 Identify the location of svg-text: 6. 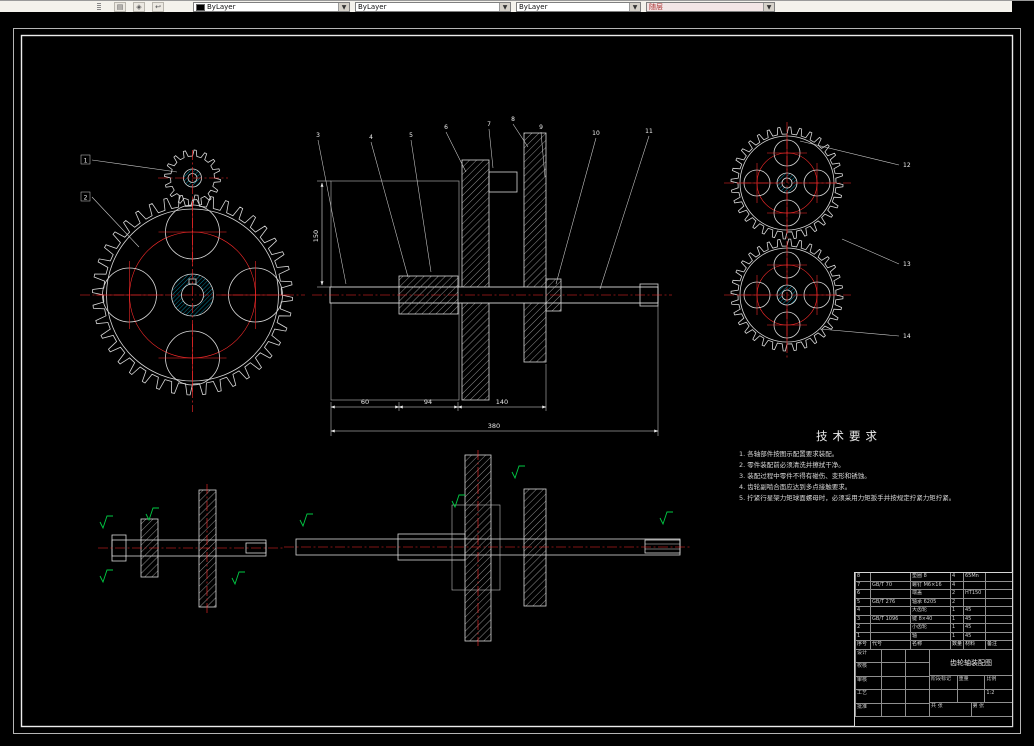
(446, 127).